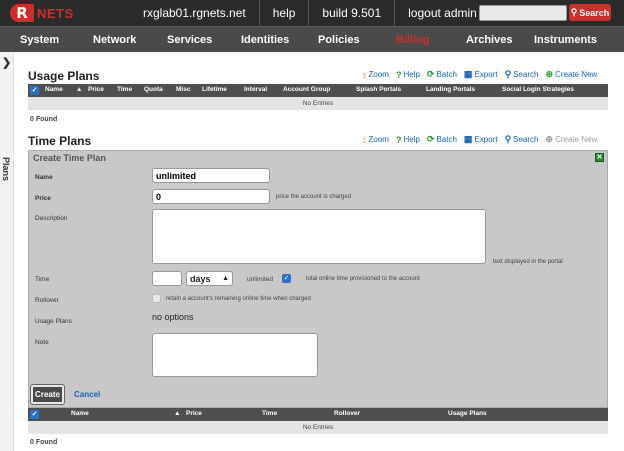 The image size is (624, 451). I want to click on time-unit-value: days, so click(200, 279).